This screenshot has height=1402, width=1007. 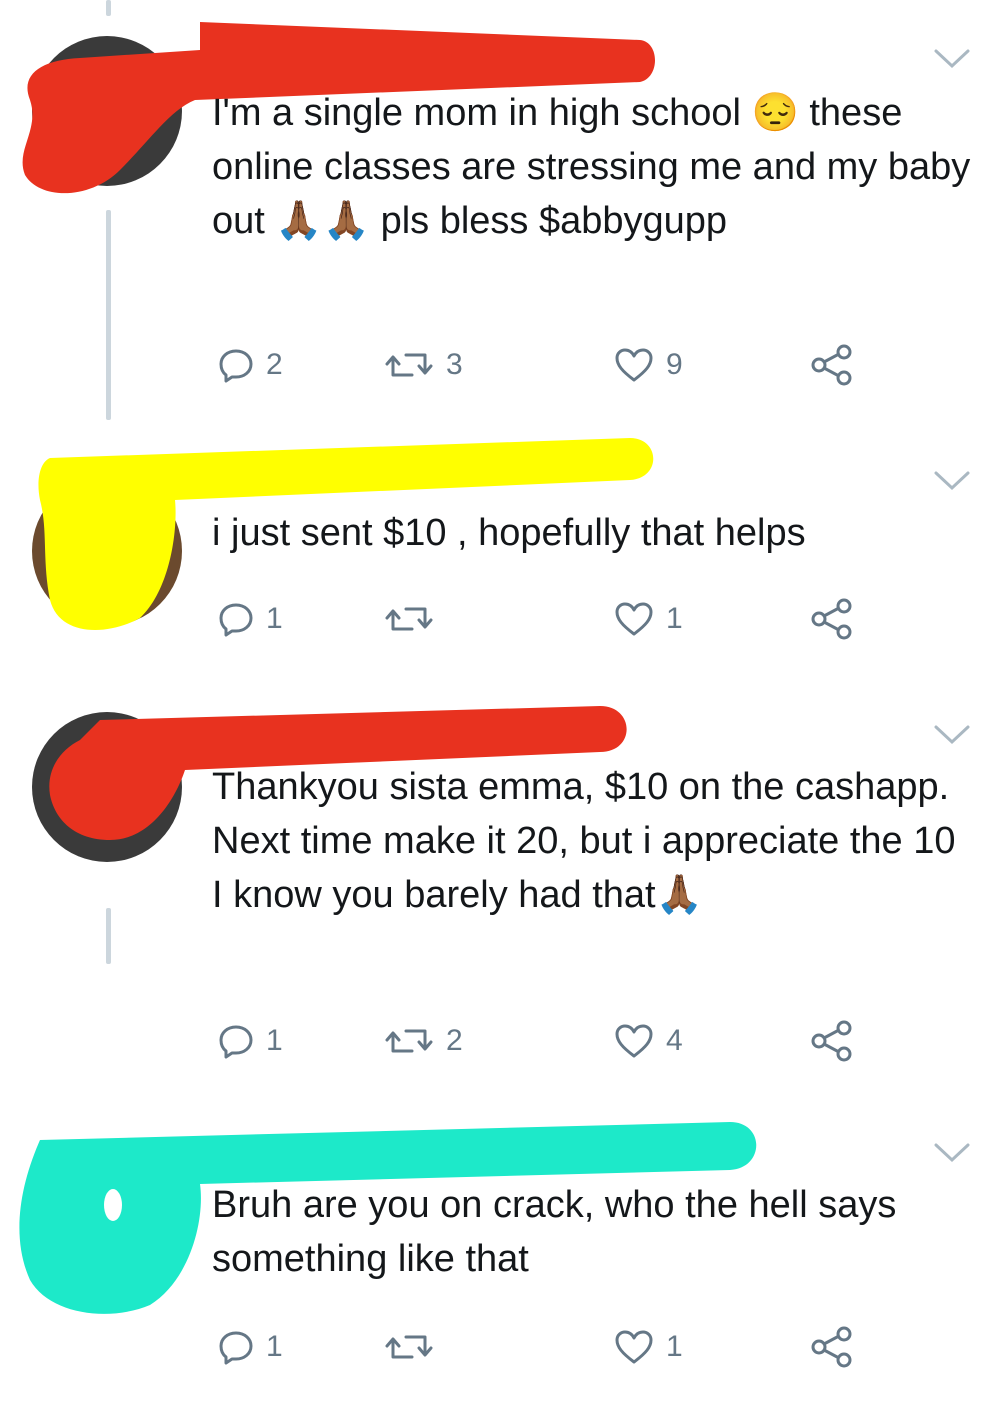 I want to click on reply-count: 2, so click(x=274, y=364).